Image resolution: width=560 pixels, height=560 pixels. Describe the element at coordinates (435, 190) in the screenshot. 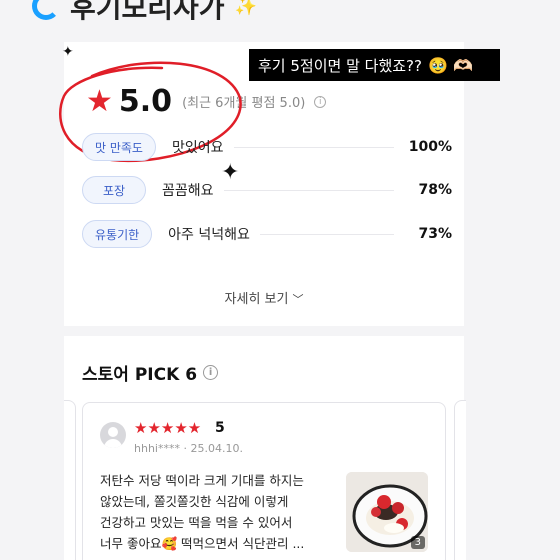

I see `criteria-percent: 78%` at that location.